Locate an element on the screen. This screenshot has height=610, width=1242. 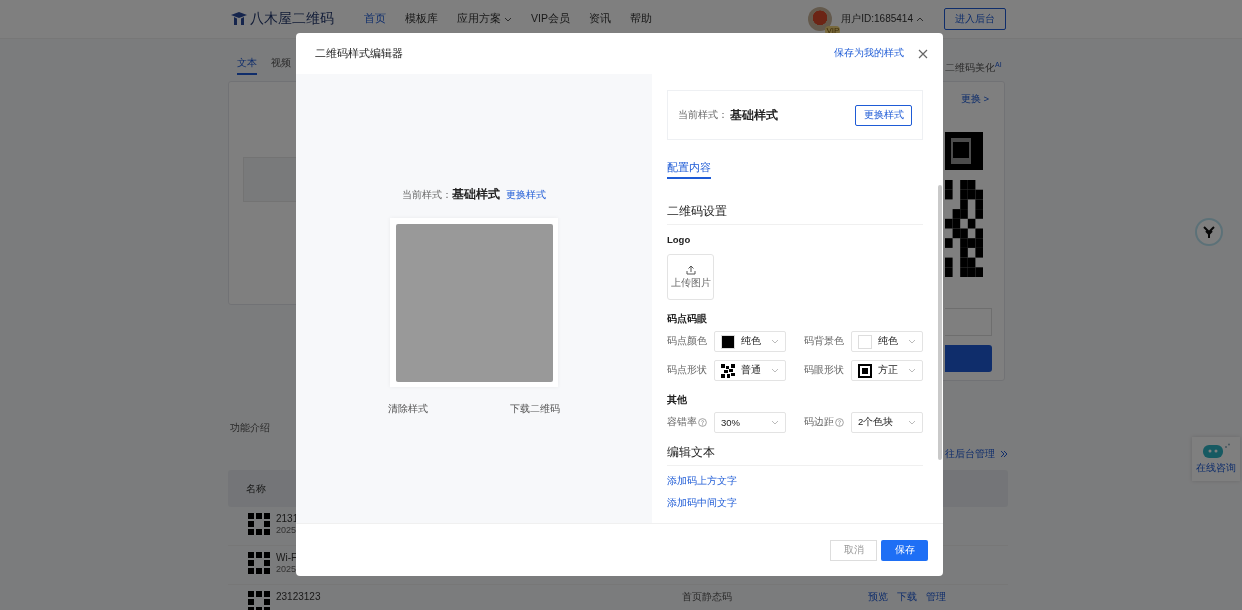
download-link: 下载二维码 is located at coordinates (535, 409).